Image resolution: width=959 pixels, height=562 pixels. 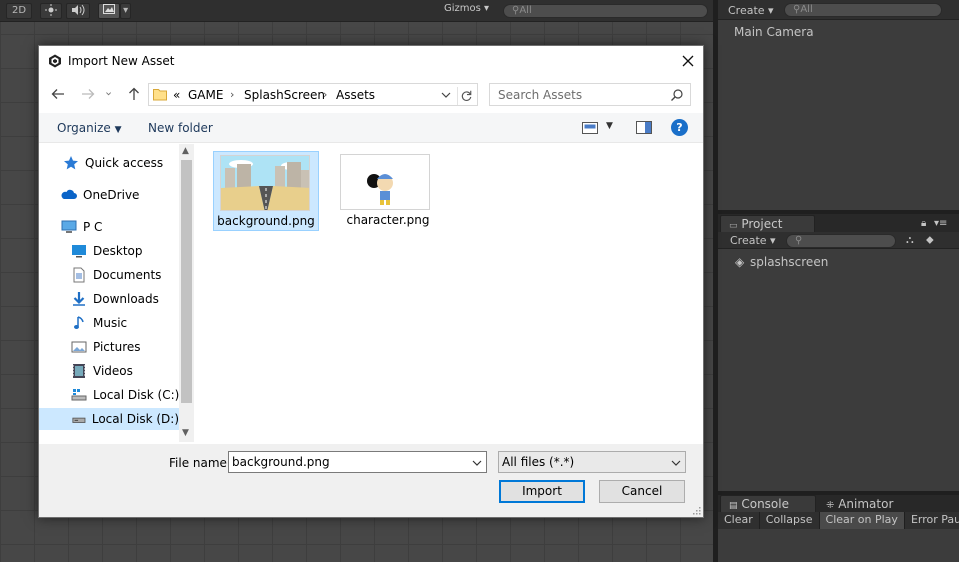 What do you see at coordinates (466, 96) in the screenshot?
I see `refresh-icon` at bounding box center [466, 96].